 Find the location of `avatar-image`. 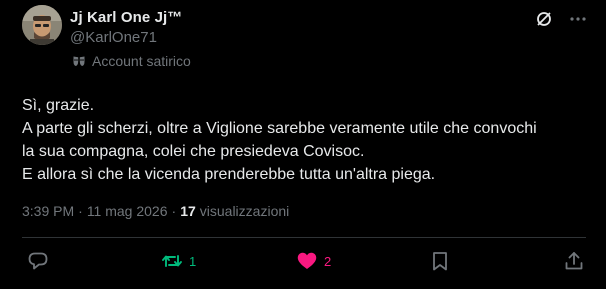

avatar-image is located at coordinates (42, 25).